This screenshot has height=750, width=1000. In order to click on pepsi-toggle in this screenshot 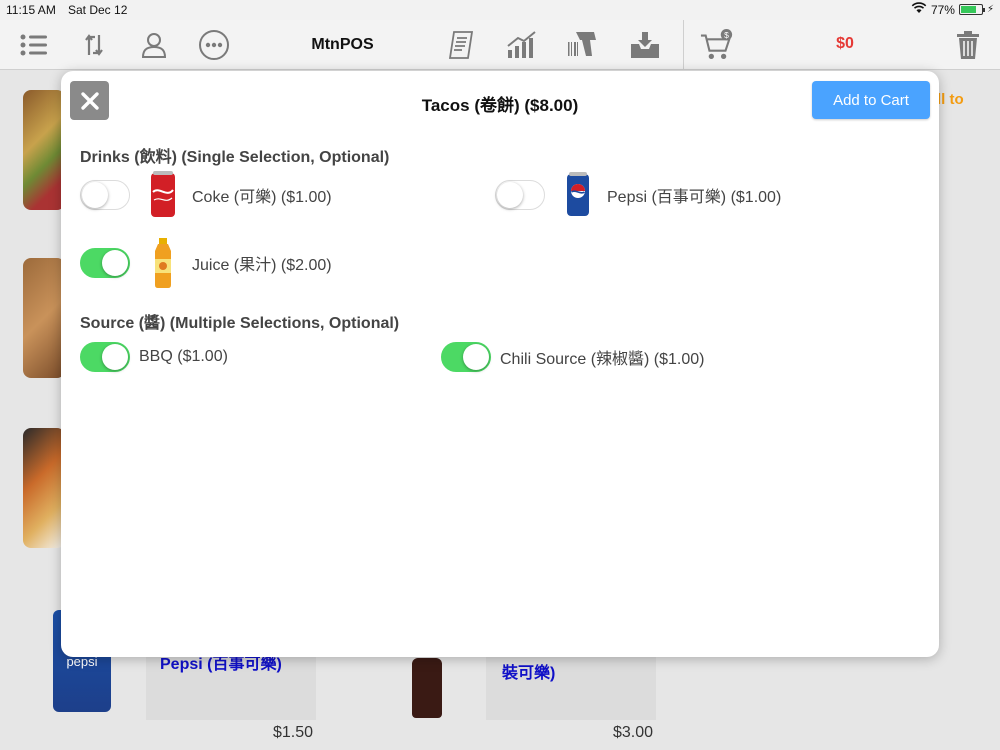, I will do `click(520, 195)`.